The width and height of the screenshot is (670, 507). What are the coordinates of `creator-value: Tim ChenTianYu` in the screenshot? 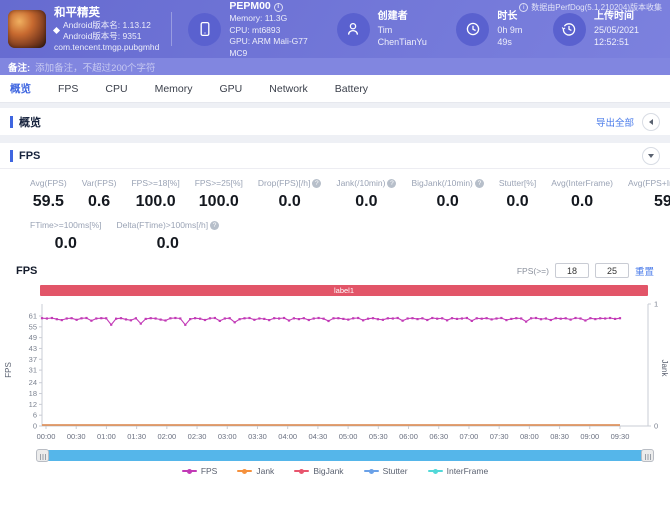 It's located at (402, 35).